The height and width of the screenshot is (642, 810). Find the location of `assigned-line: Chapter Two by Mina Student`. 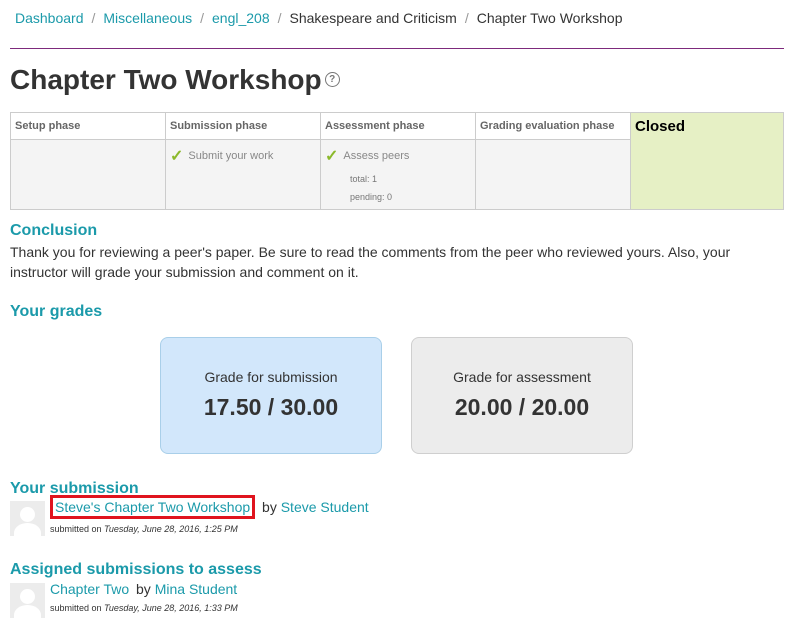

assigned-line: Chapter Two by Mina Student is located at coordinates (143, 589).